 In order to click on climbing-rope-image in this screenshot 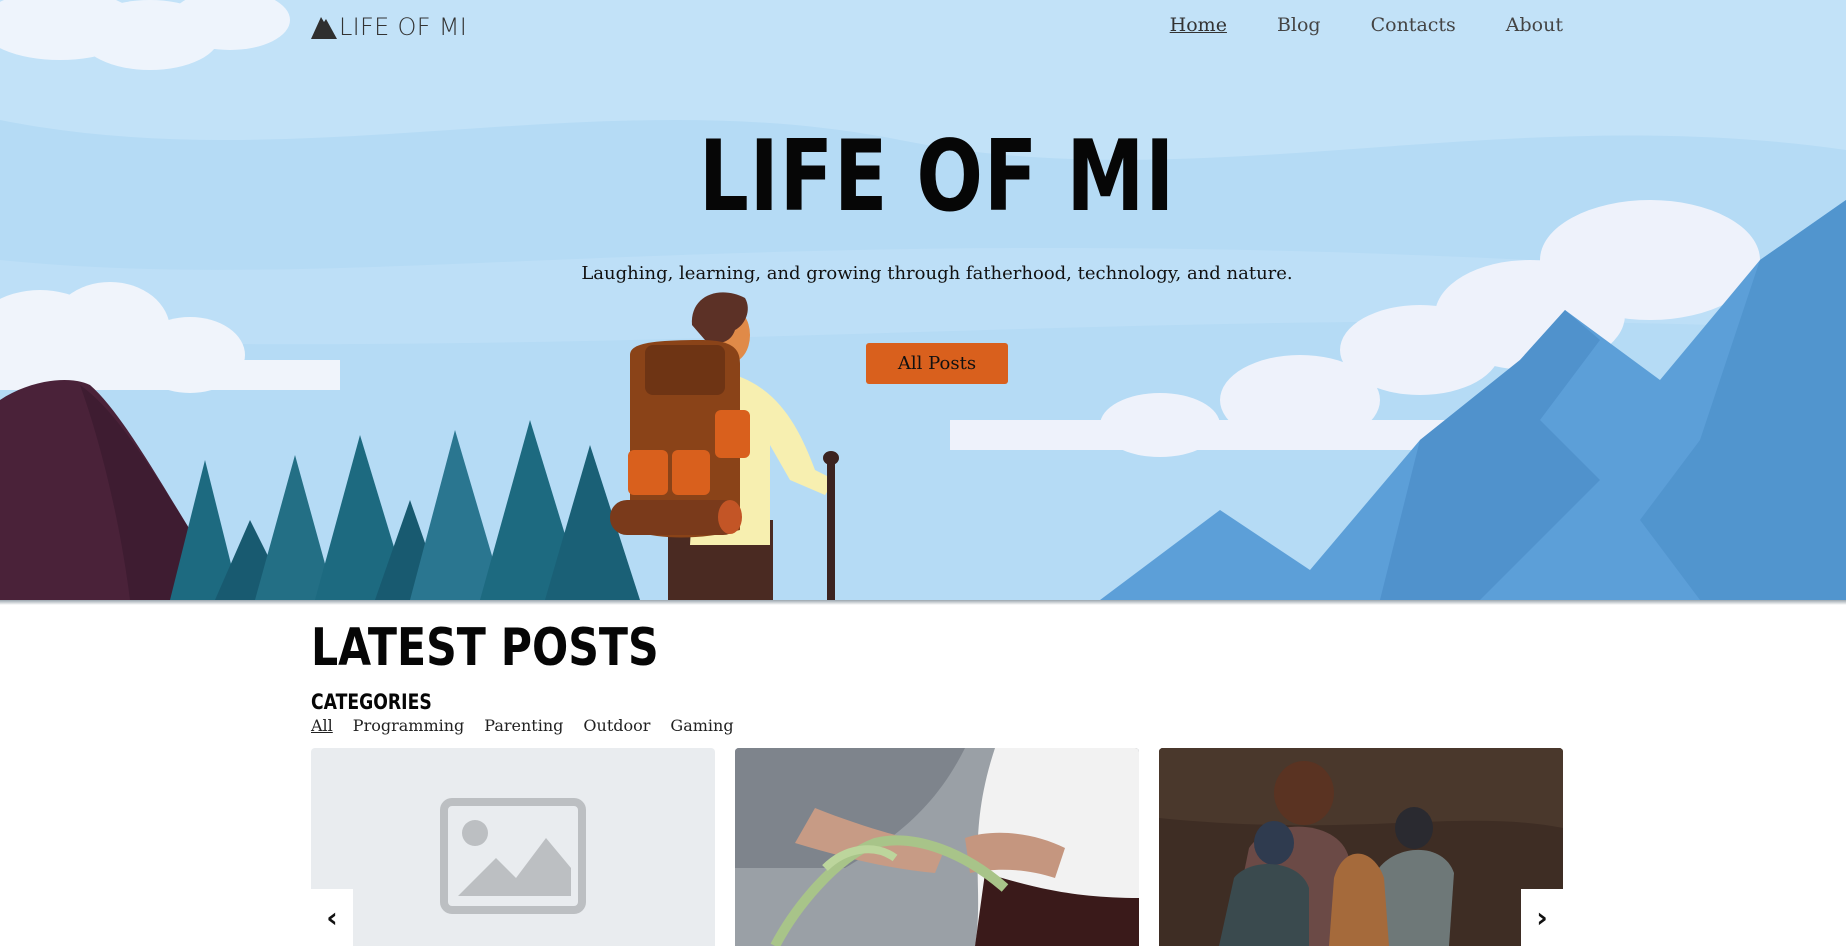, I will do `click(937, 847)`.